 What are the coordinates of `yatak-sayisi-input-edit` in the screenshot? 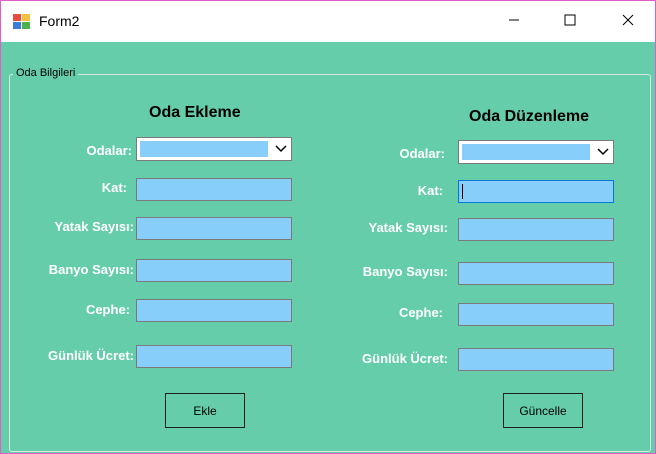 It's located at (536, 229).